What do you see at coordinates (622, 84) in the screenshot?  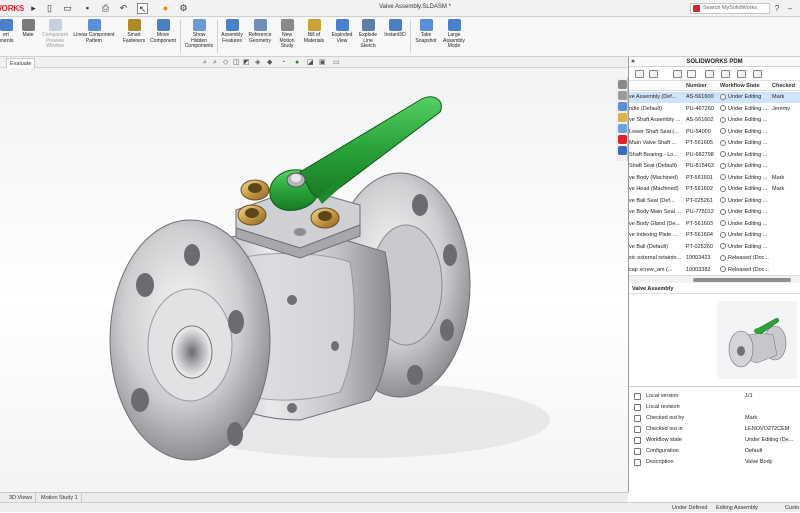 I see `home-icon` at bounding box center [622, 84].